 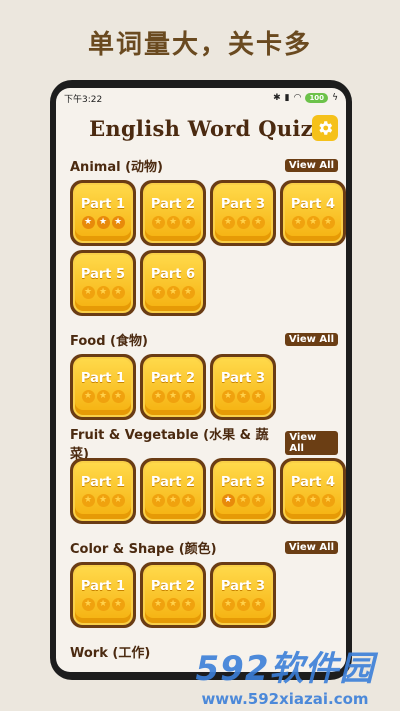 I want to click on part-grid: Part 1 ★ ★ ★ Part 2 ★ ★ ★ Part 3 ★ ★ ★ Part 4 ★ ★ ★, so click(x=205, y=493).